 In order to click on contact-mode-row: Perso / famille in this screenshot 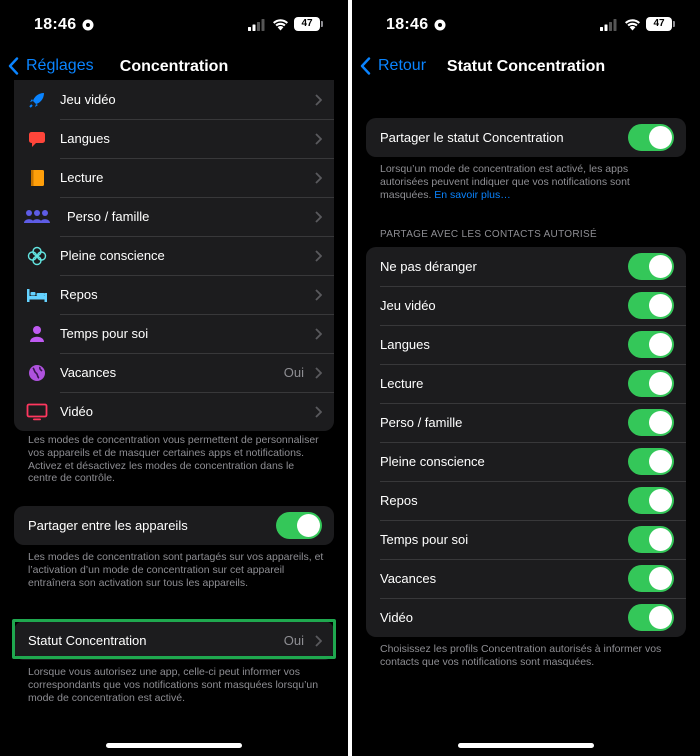, I will do `click(526, 422)`.